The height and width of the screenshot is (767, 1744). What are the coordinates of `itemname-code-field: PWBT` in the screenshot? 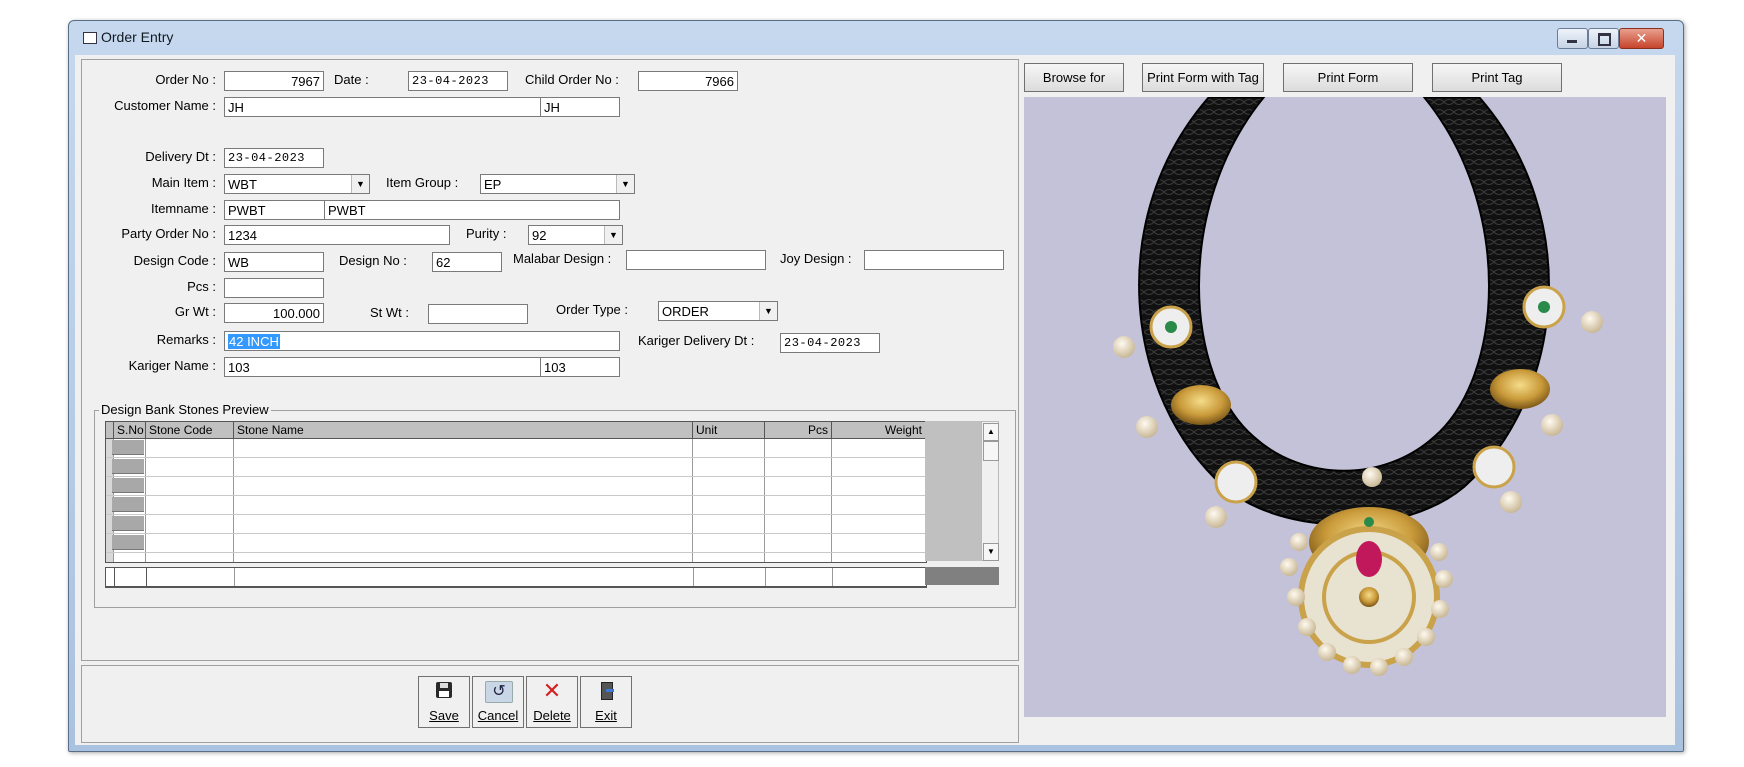 It's located at (274, 210).